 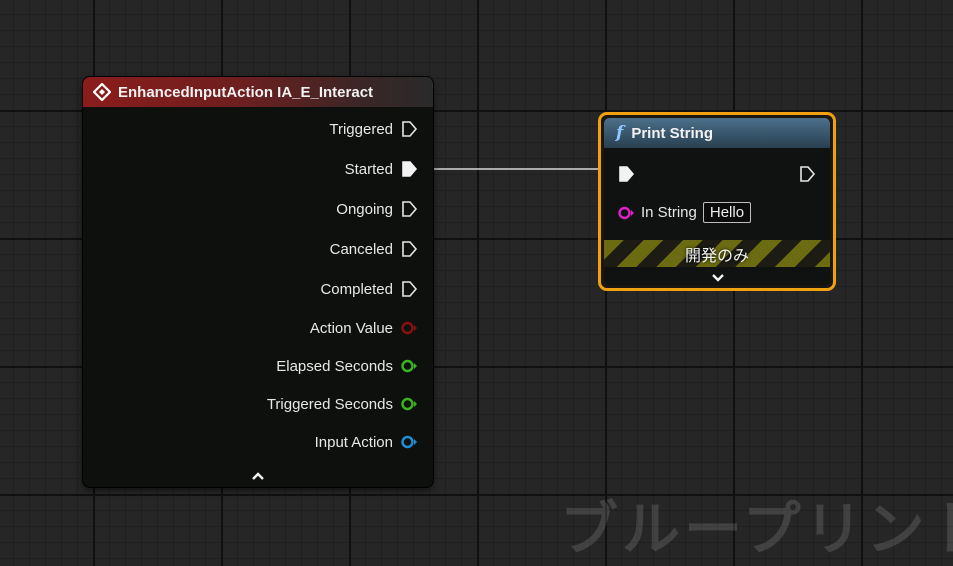 I want to click on pin-ongoing: Ongoing, so click(x=377, y=209).